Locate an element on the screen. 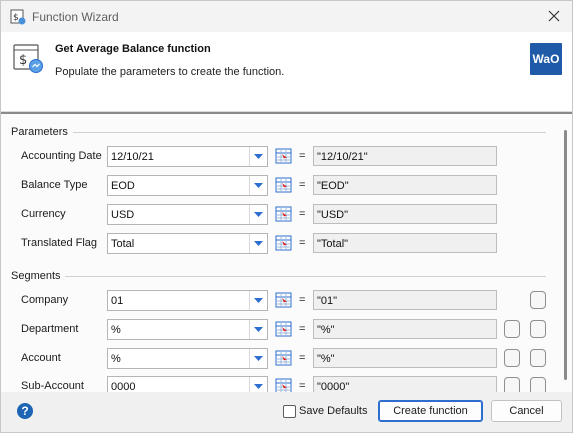 This screenshot has width=573, height=433. window-title: Function Wizard is located at coordinates (75, 17).